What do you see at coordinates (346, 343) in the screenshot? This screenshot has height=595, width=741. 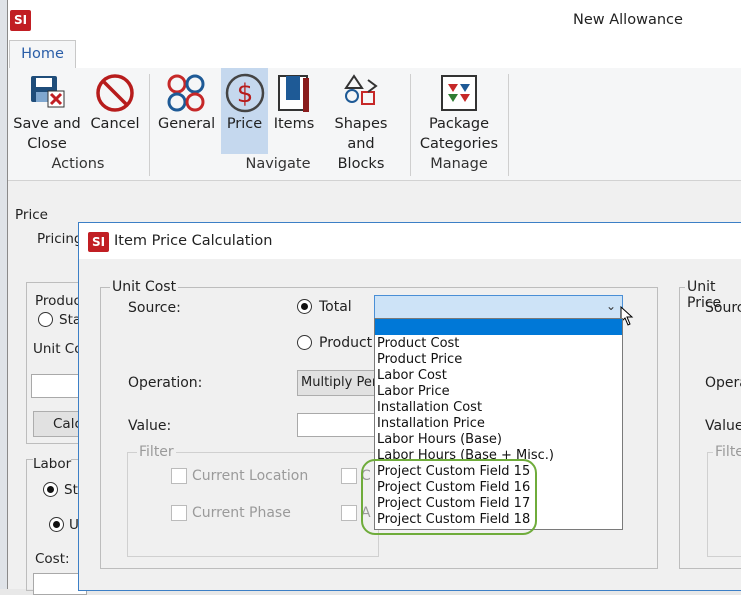 I see `source-product-label: Product` at bounding box center [346, 343].